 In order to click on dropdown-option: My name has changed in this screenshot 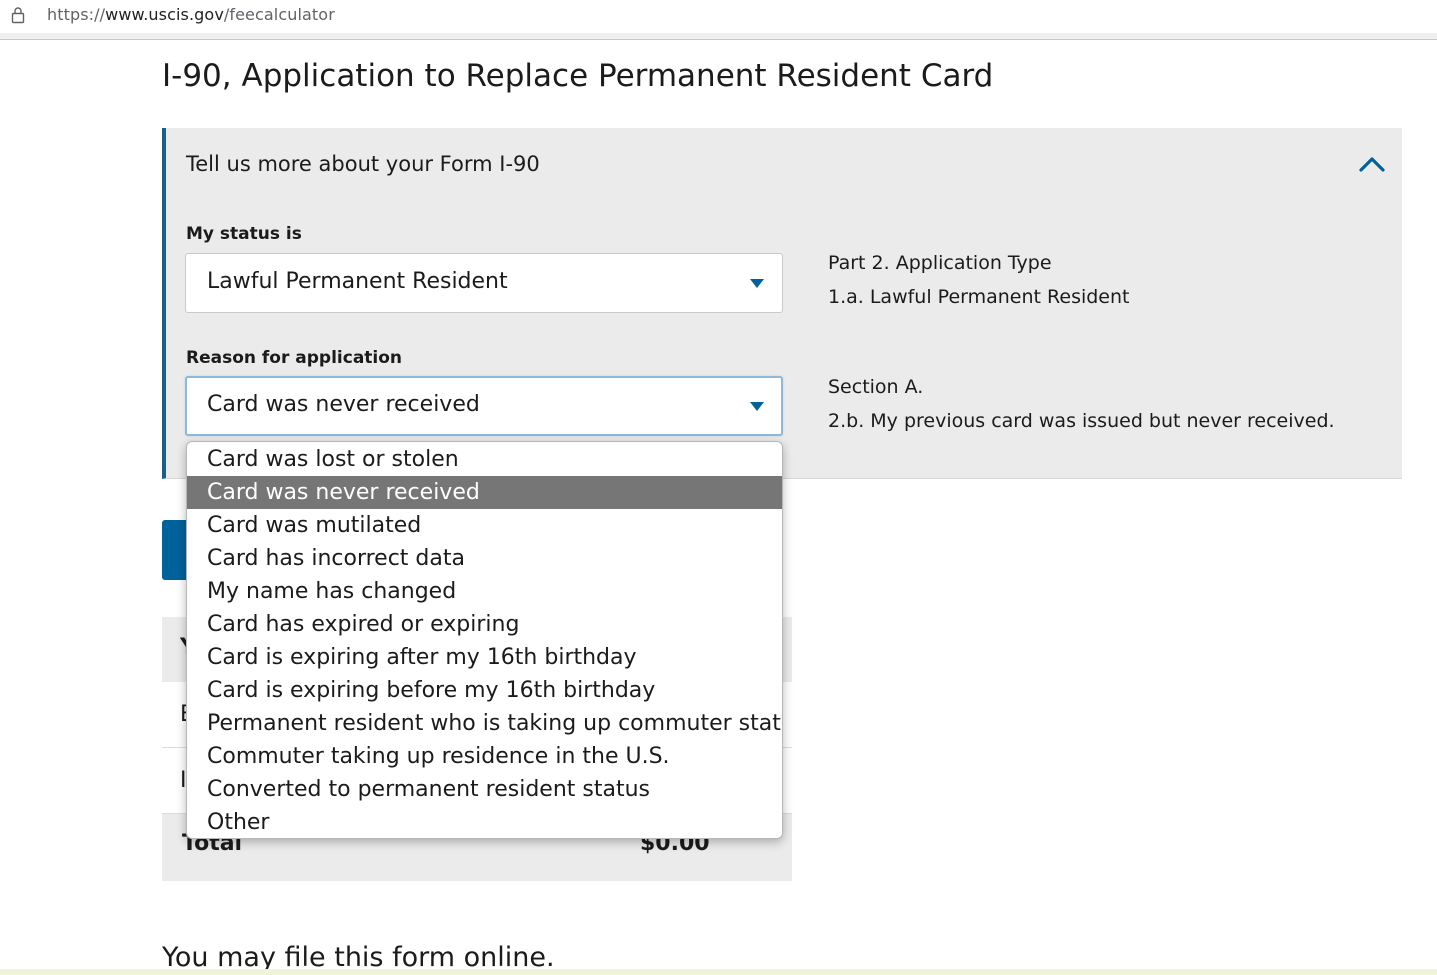, I will do `click(484, 591)`.